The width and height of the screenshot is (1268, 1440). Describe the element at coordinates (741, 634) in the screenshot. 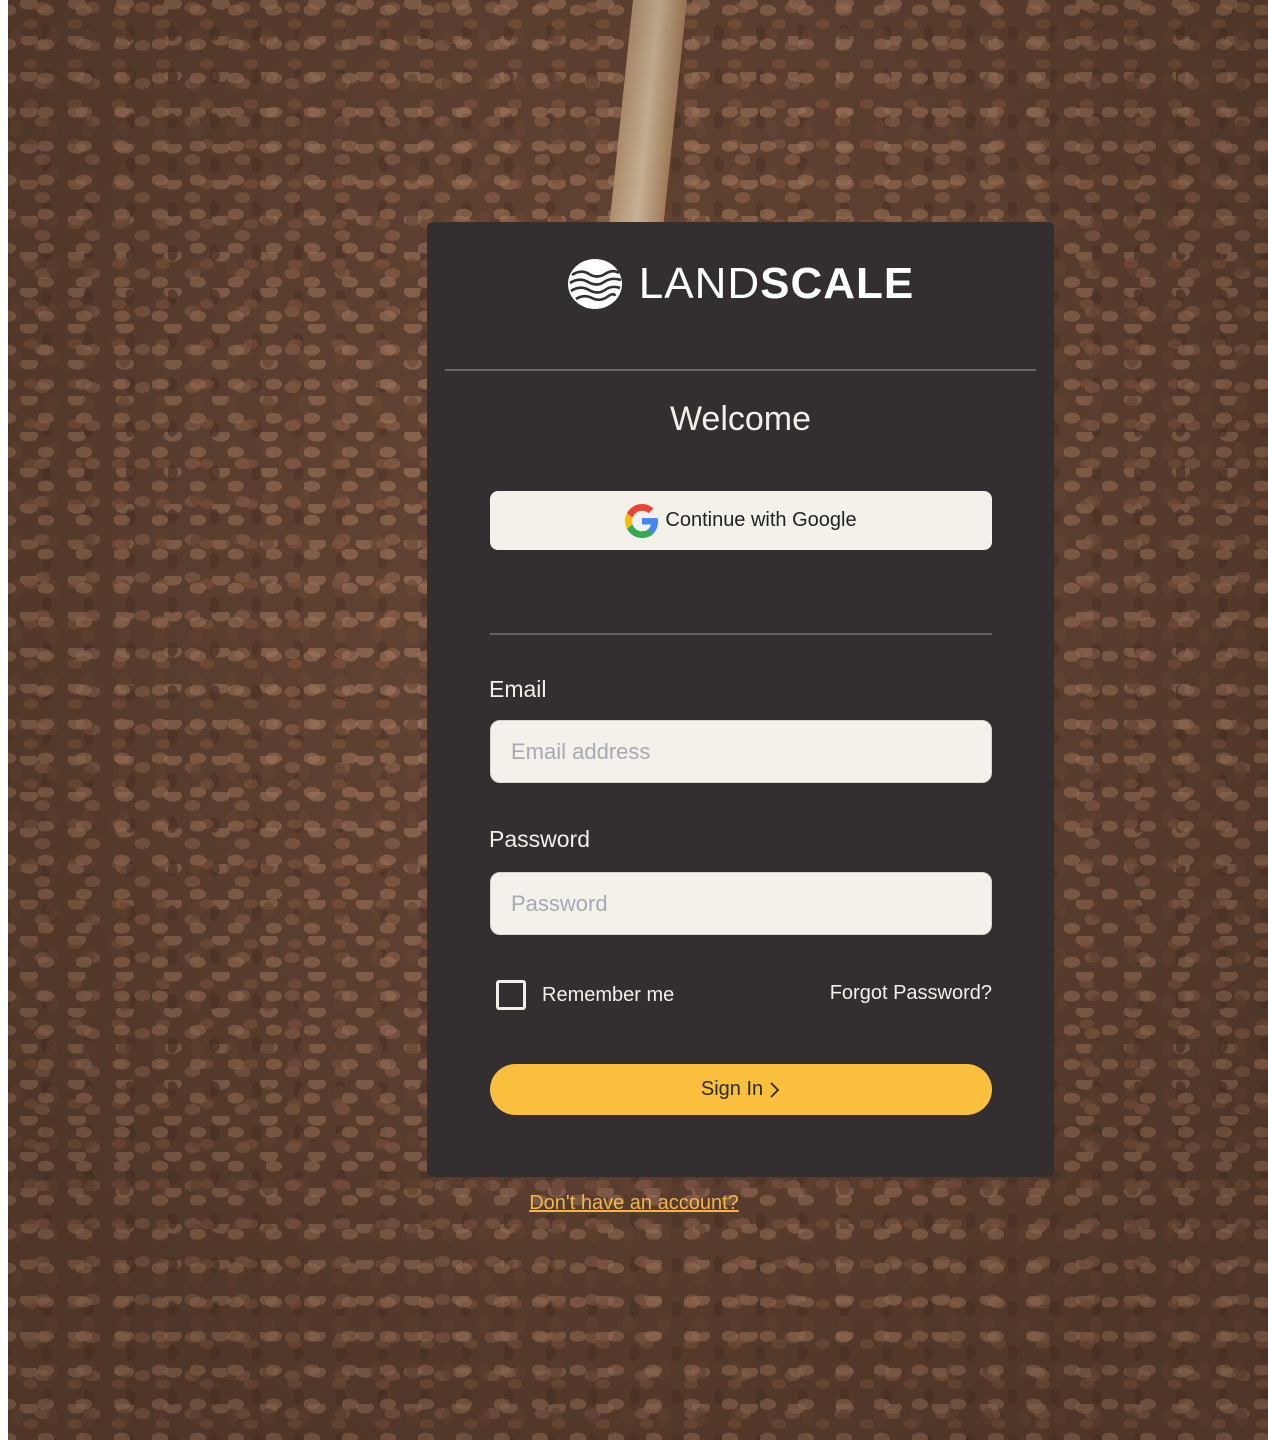

I see `section-divider` at that location.